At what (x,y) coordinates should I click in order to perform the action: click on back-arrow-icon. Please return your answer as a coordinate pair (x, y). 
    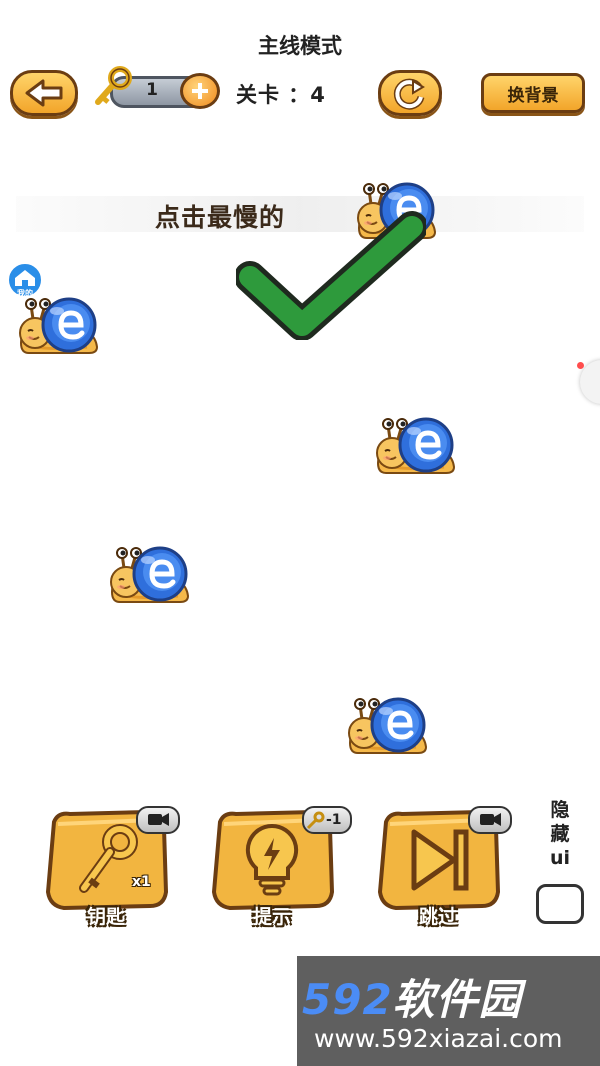
    Looking at the image, I should click on (44, 93).